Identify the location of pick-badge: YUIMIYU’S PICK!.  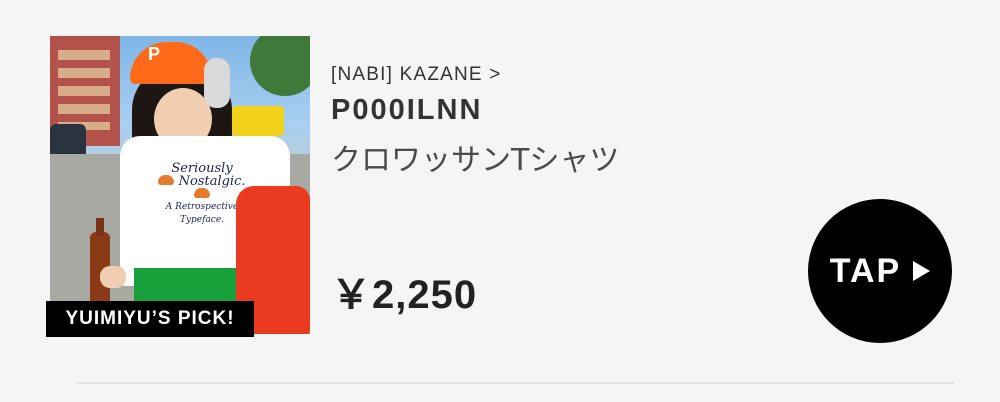
(150, 319).